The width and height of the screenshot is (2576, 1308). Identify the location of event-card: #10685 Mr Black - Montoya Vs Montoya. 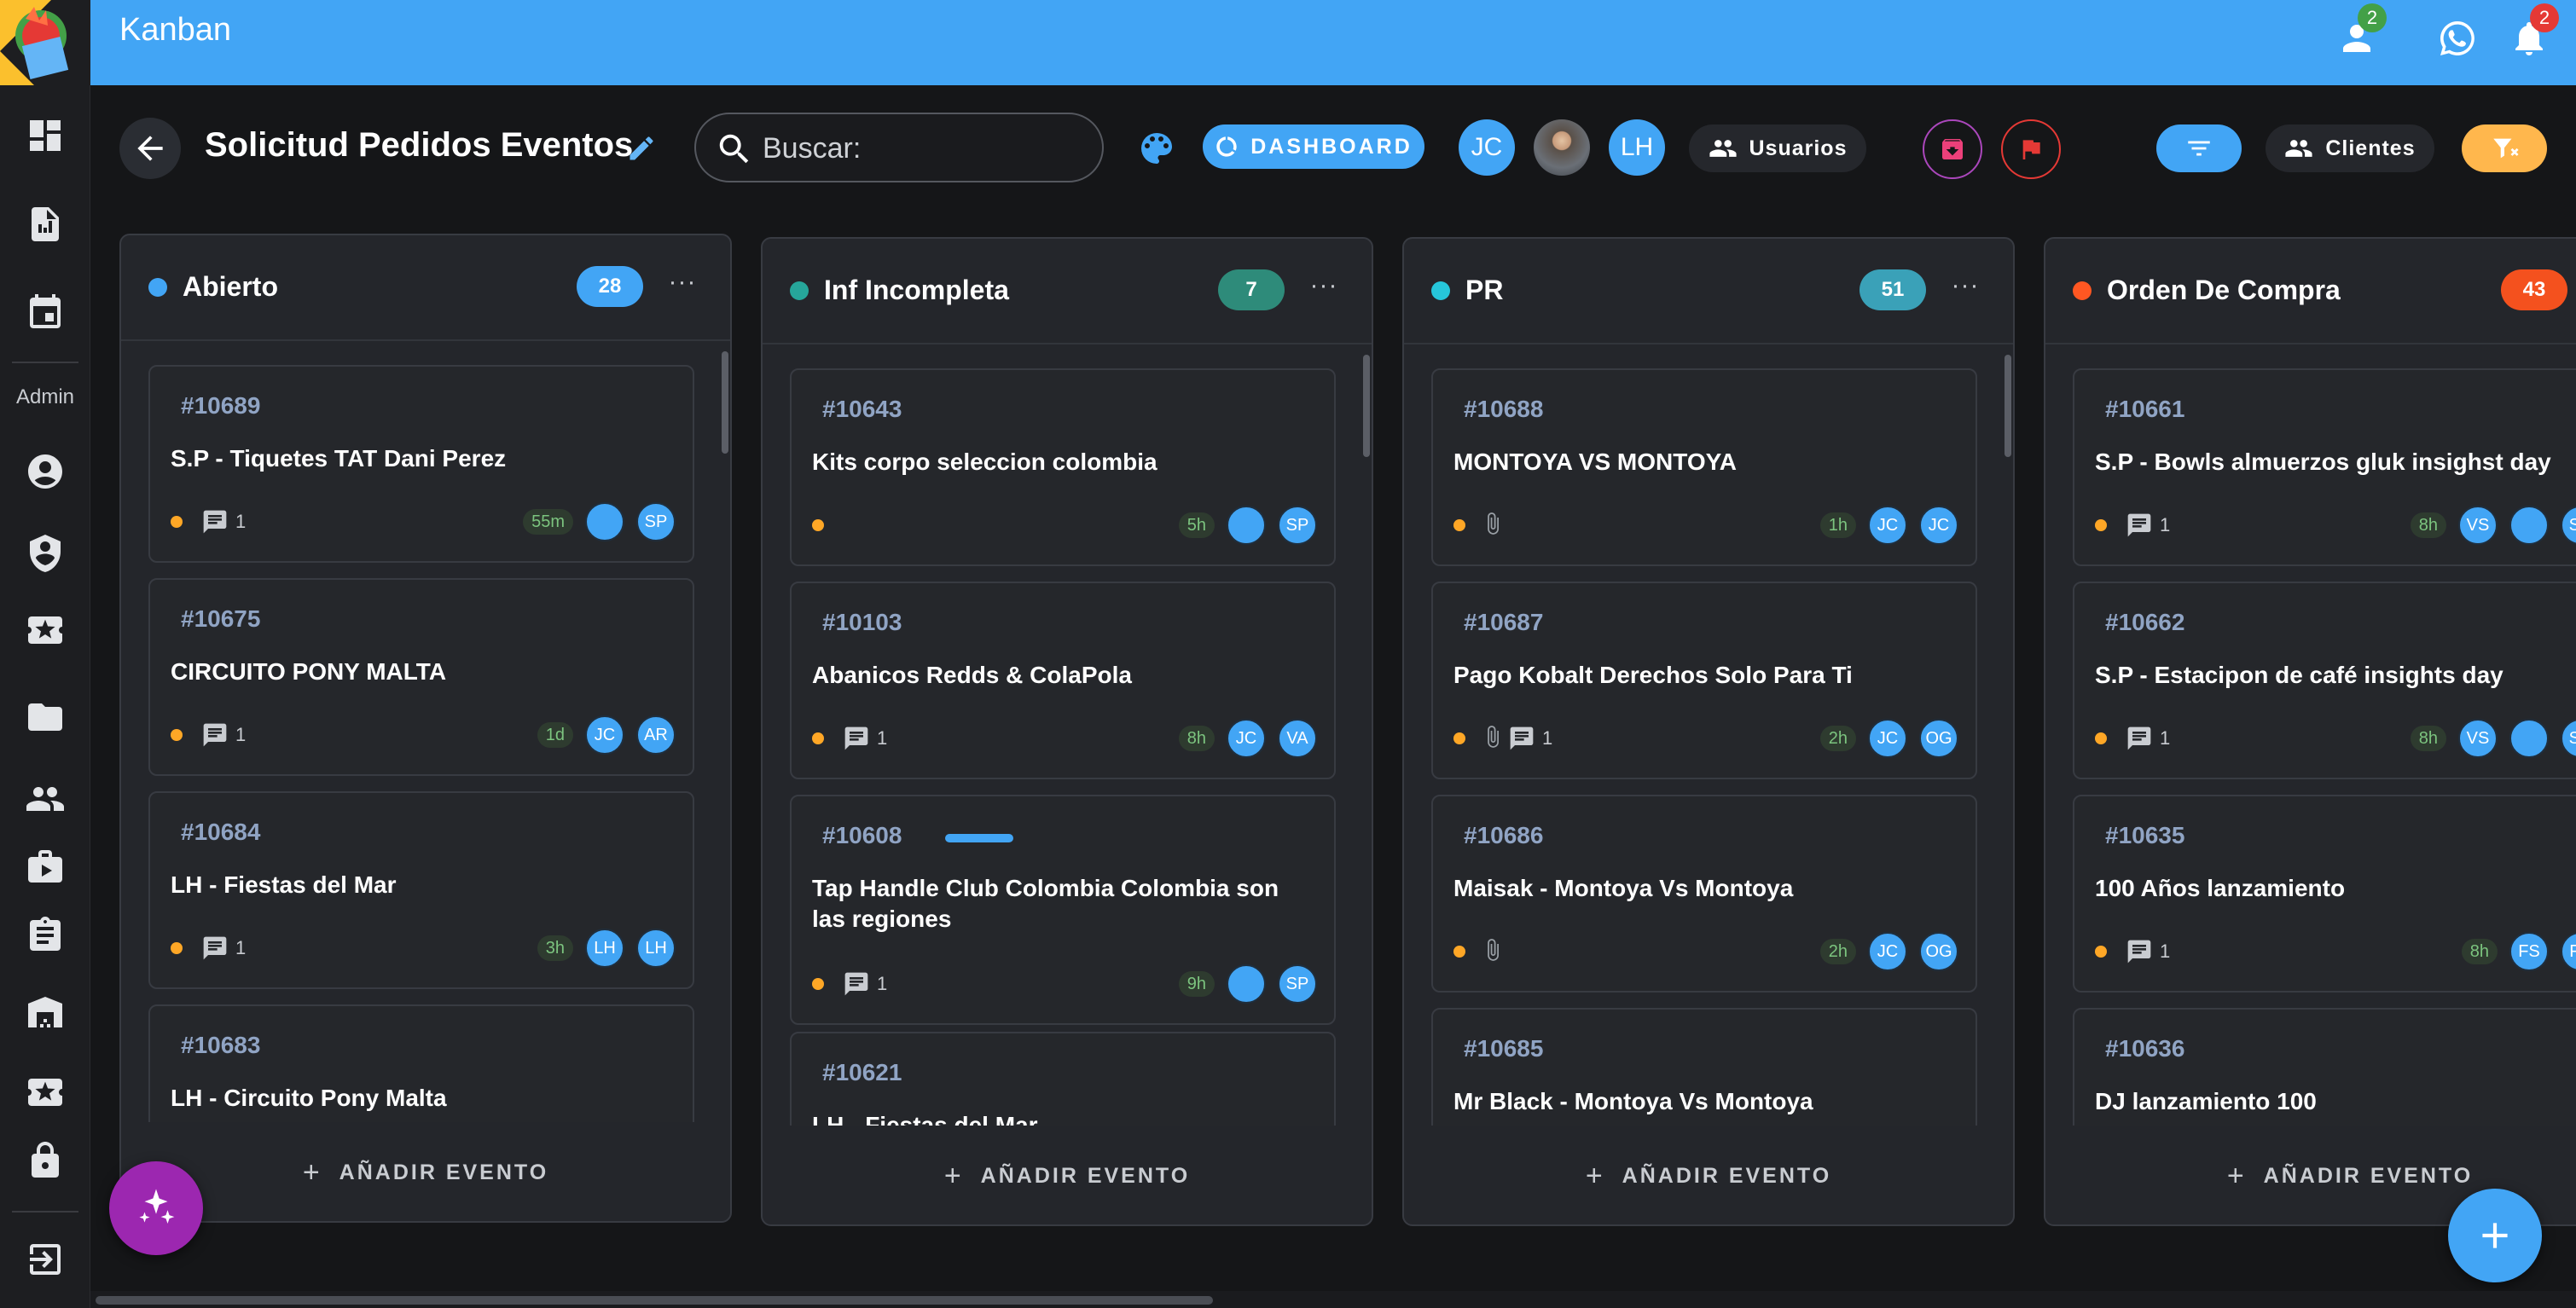
(1704, 1067).